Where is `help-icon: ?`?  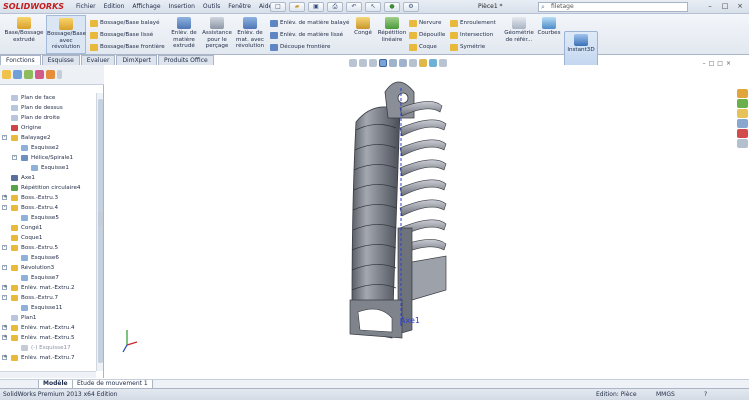 help-icon: ? is located at coordinates (705, 394).